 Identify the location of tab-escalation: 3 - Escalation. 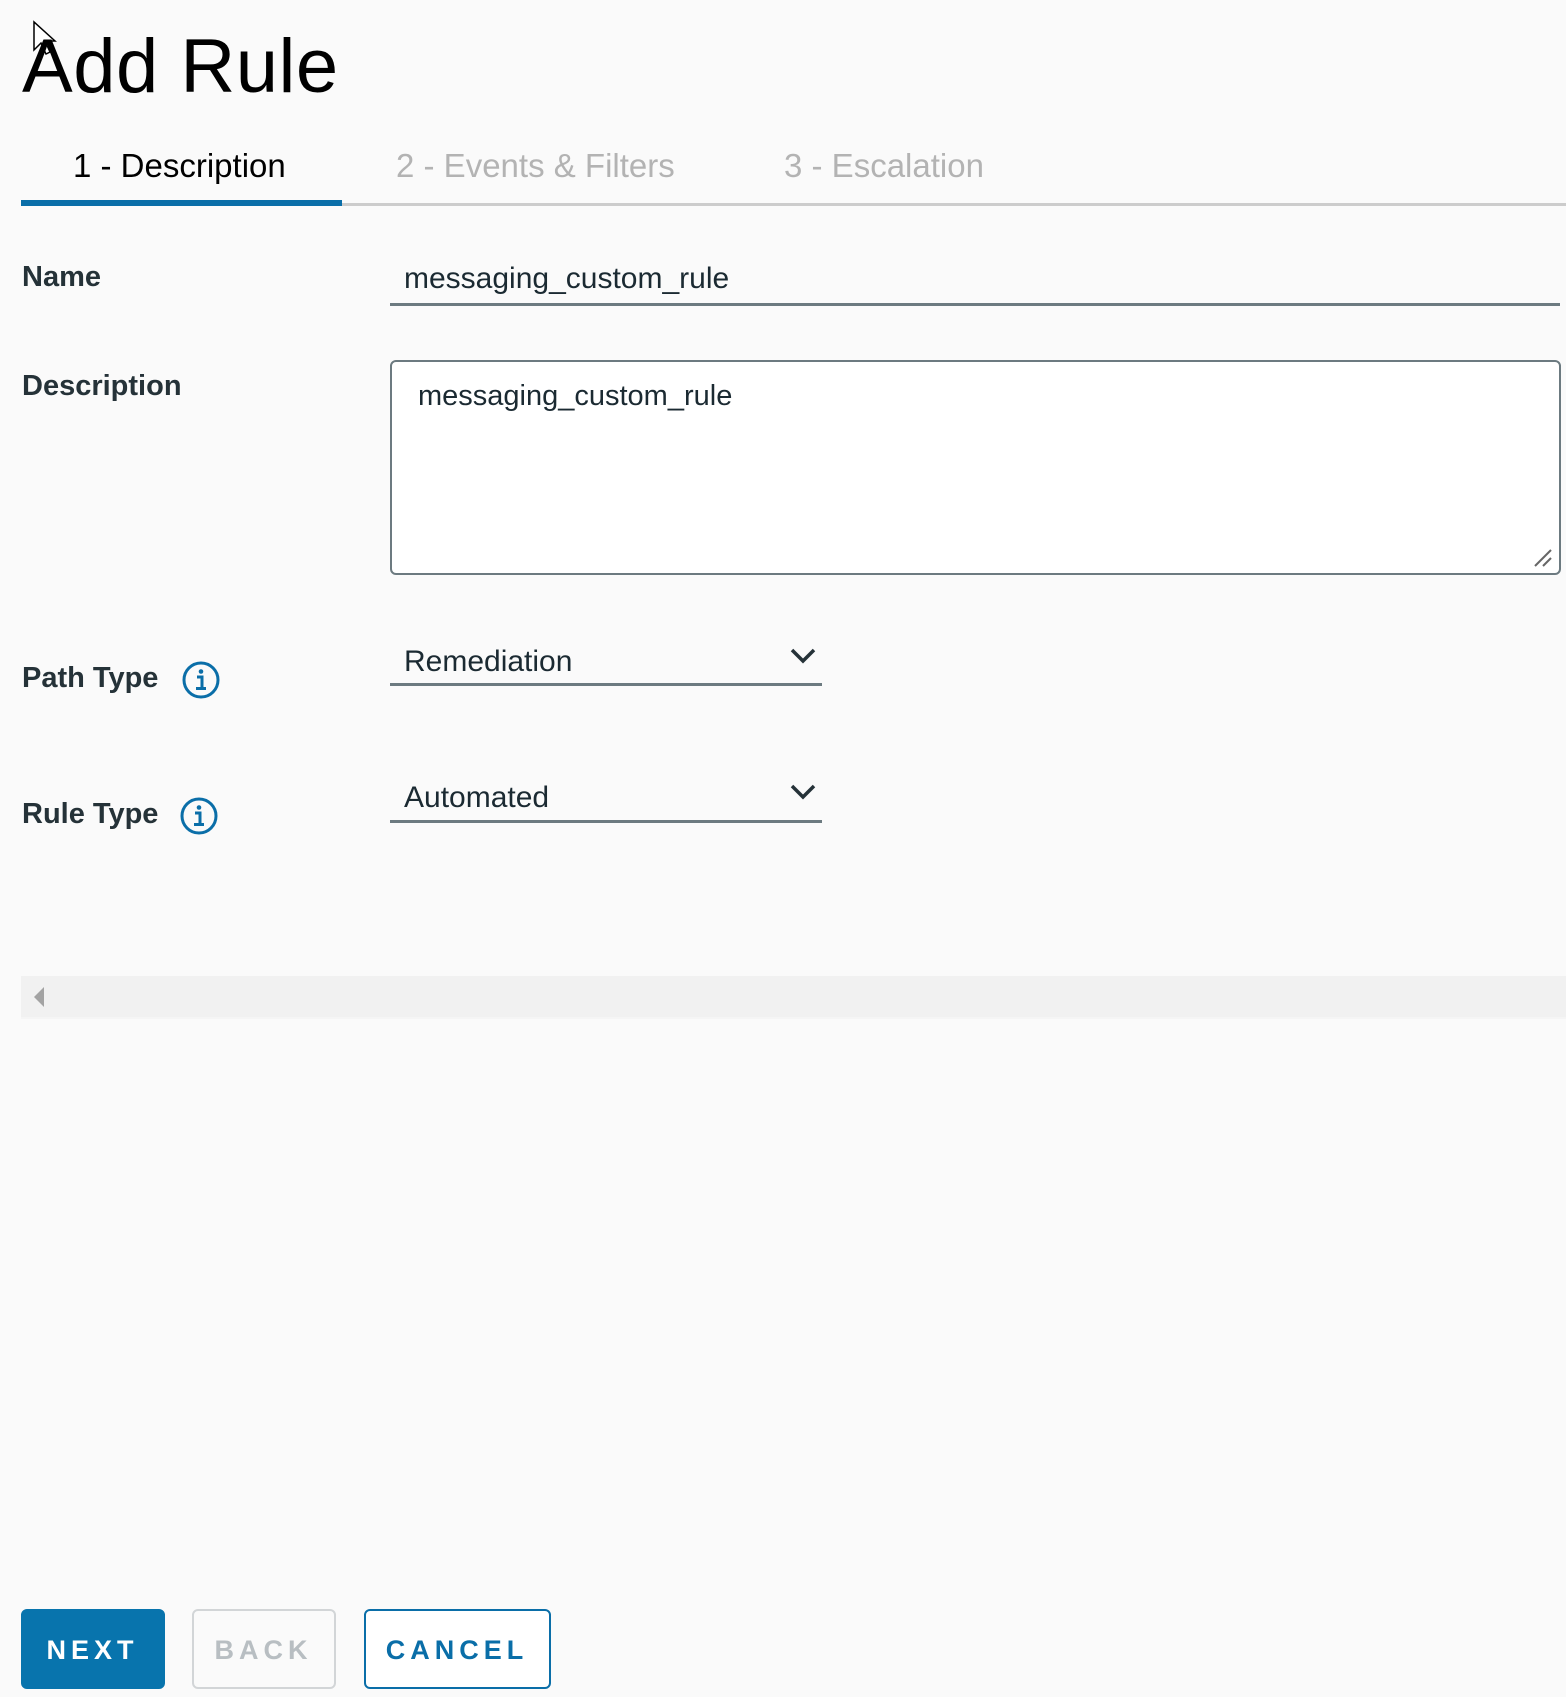
(884, 166).